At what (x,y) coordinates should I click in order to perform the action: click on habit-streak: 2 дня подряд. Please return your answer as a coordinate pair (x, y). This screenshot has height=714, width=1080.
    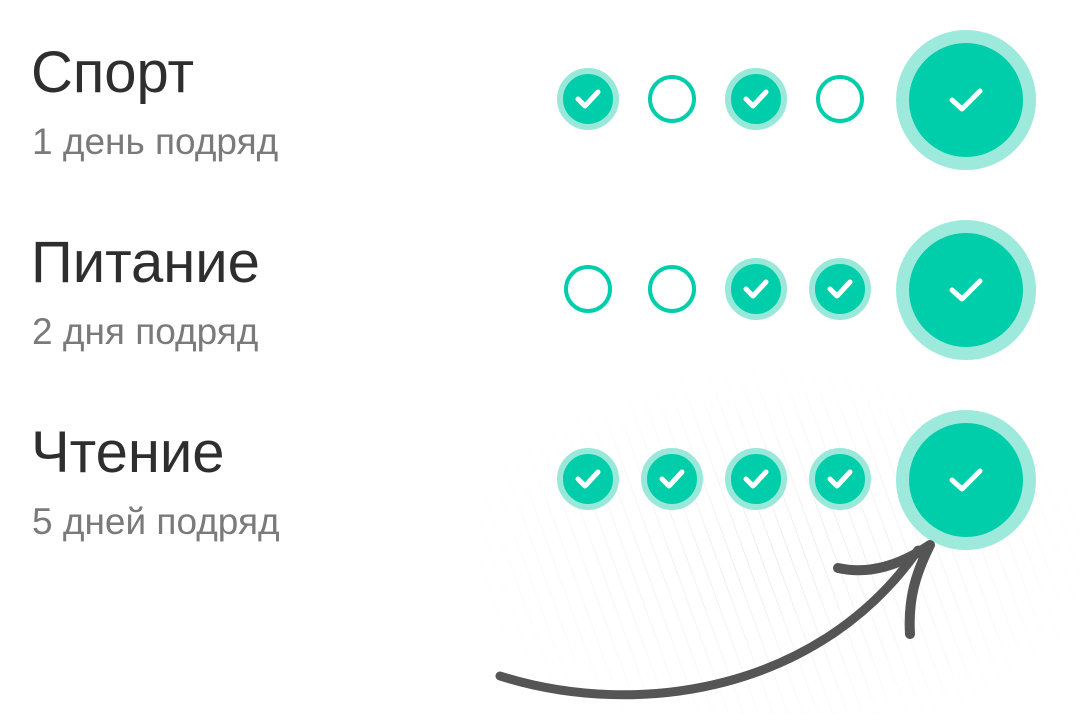
    Looking at the image, I should click on (145, 331).